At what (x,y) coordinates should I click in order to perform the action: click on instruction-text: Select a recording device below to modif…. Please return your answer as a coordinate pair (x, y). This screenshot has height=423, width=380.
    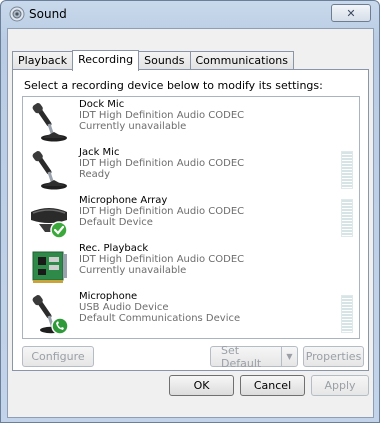
    Looking at the image, I should click on (173, 85).